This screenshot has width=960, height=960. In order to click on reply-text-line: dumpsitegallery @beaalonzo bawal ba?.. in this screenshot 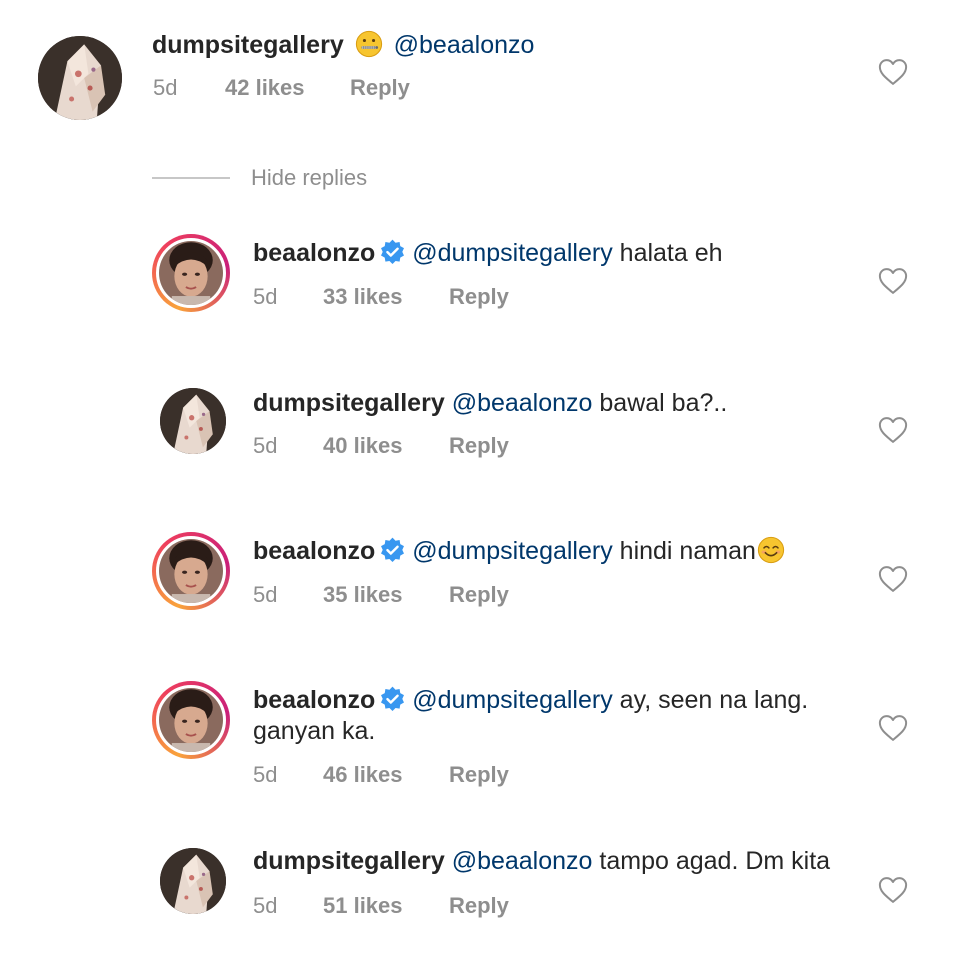, I will do `click(490, 403)`.